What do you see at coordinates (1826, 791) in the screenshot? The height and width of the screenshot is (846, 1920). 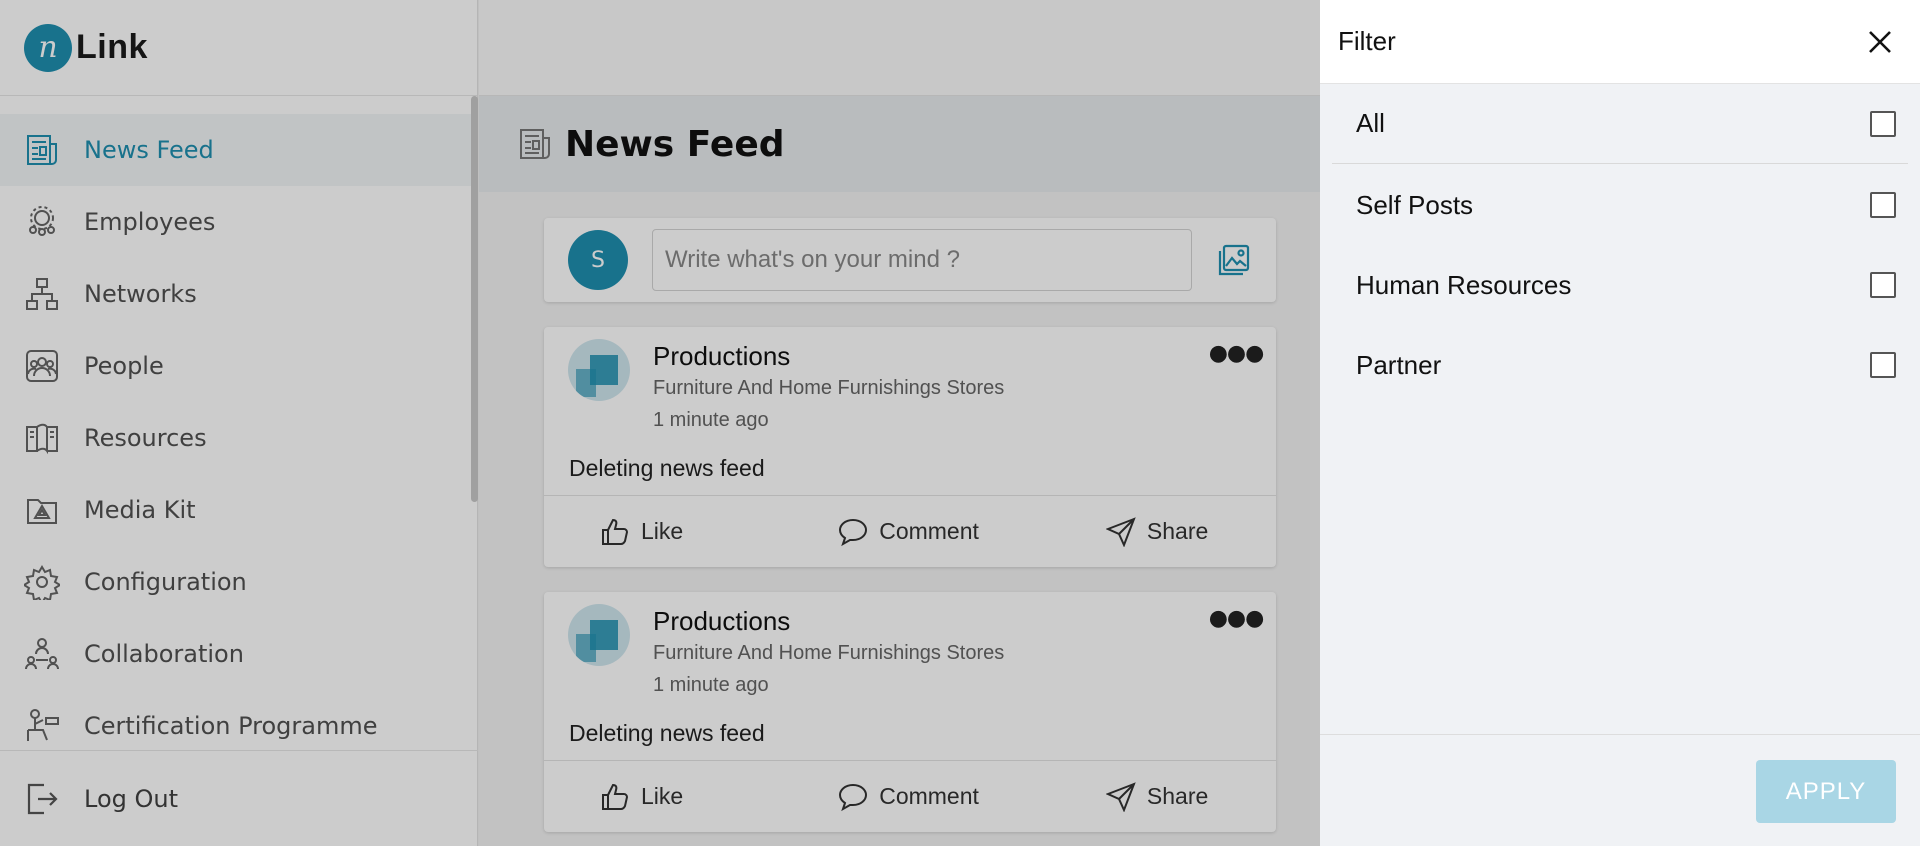 I see `apply-button: APPLY` at bounding box center [1826, 791].